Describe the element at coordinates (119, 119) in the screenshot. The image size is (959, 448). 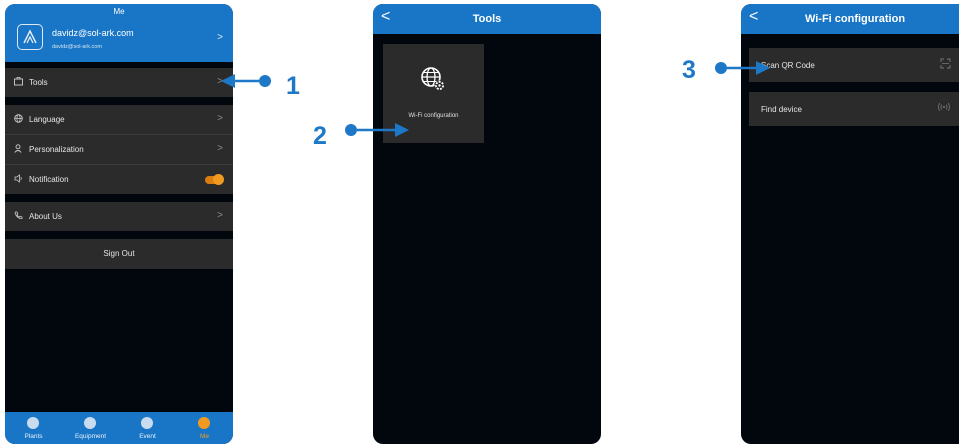
I see `menu-item-language: Language >` at that location.